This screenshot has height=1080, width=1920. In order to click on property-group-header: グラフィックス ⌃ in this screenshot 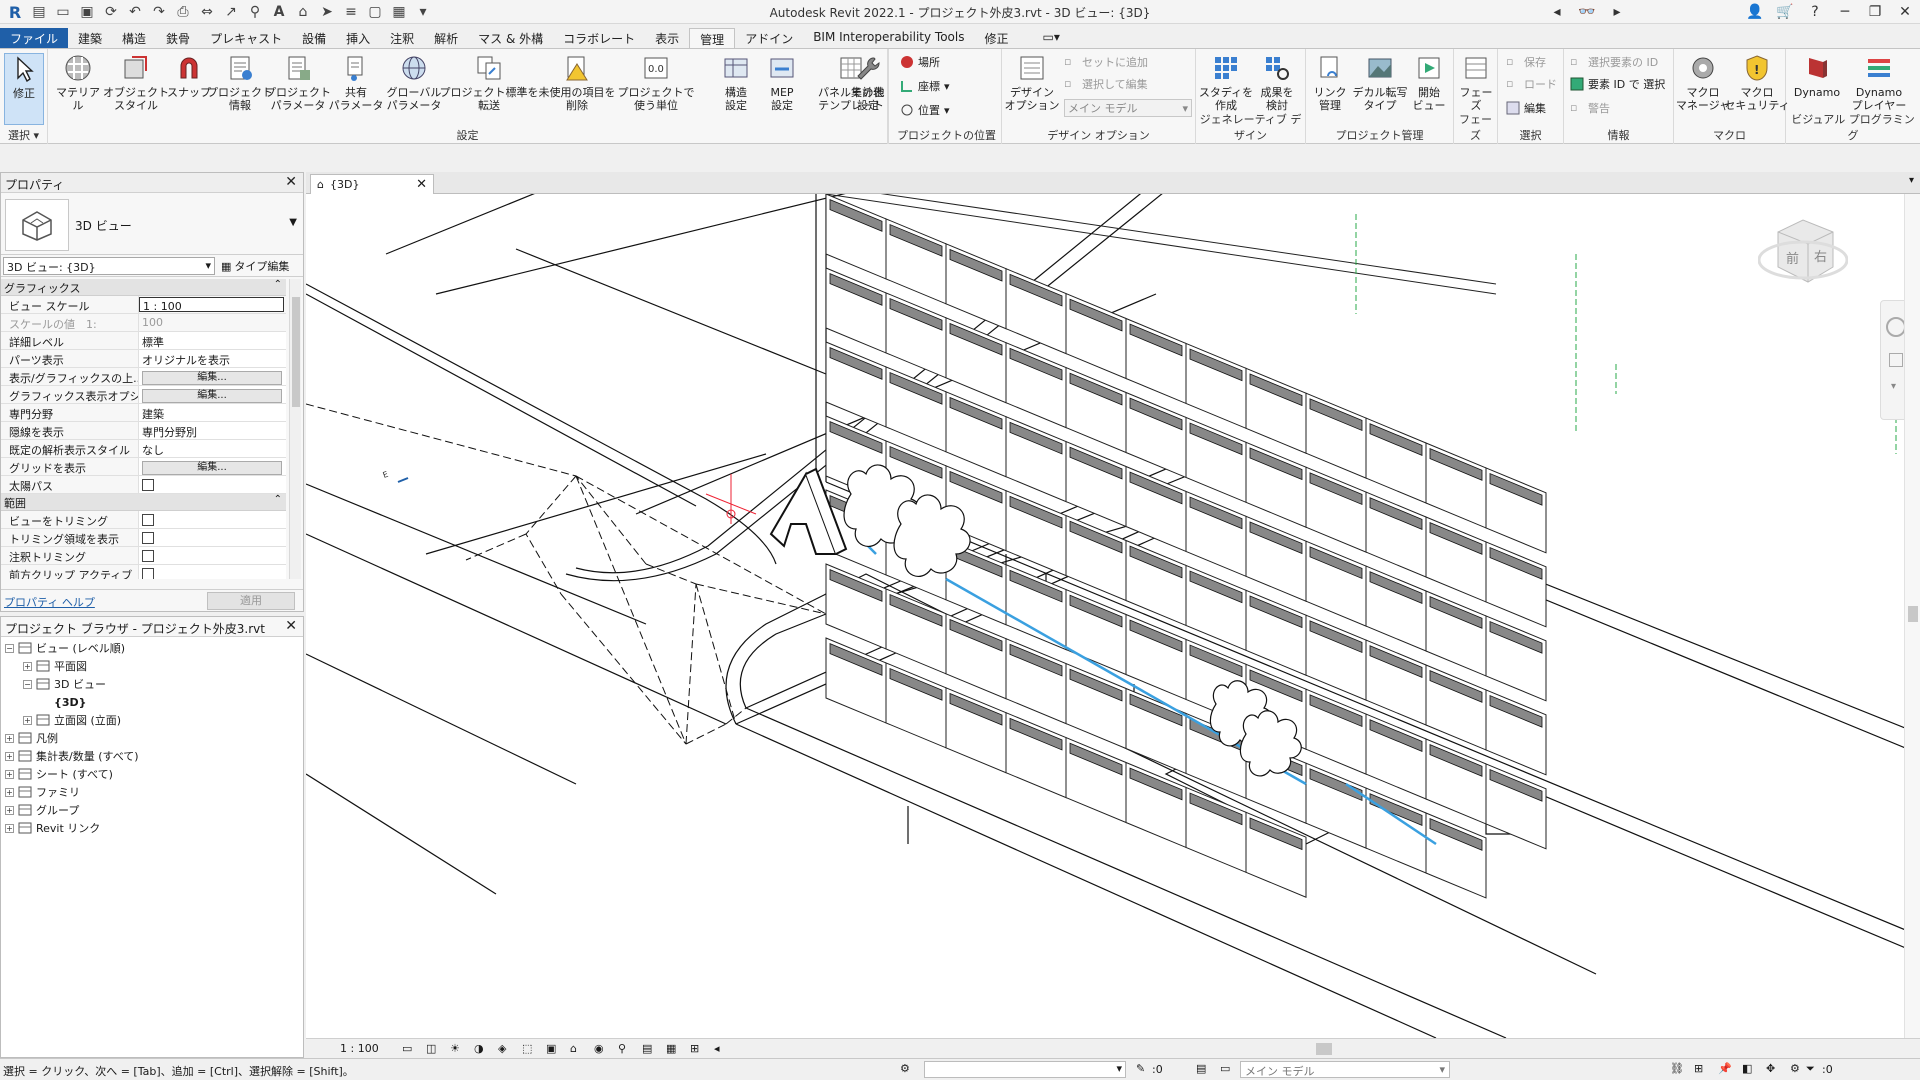, I will do `click(143, 287)`.